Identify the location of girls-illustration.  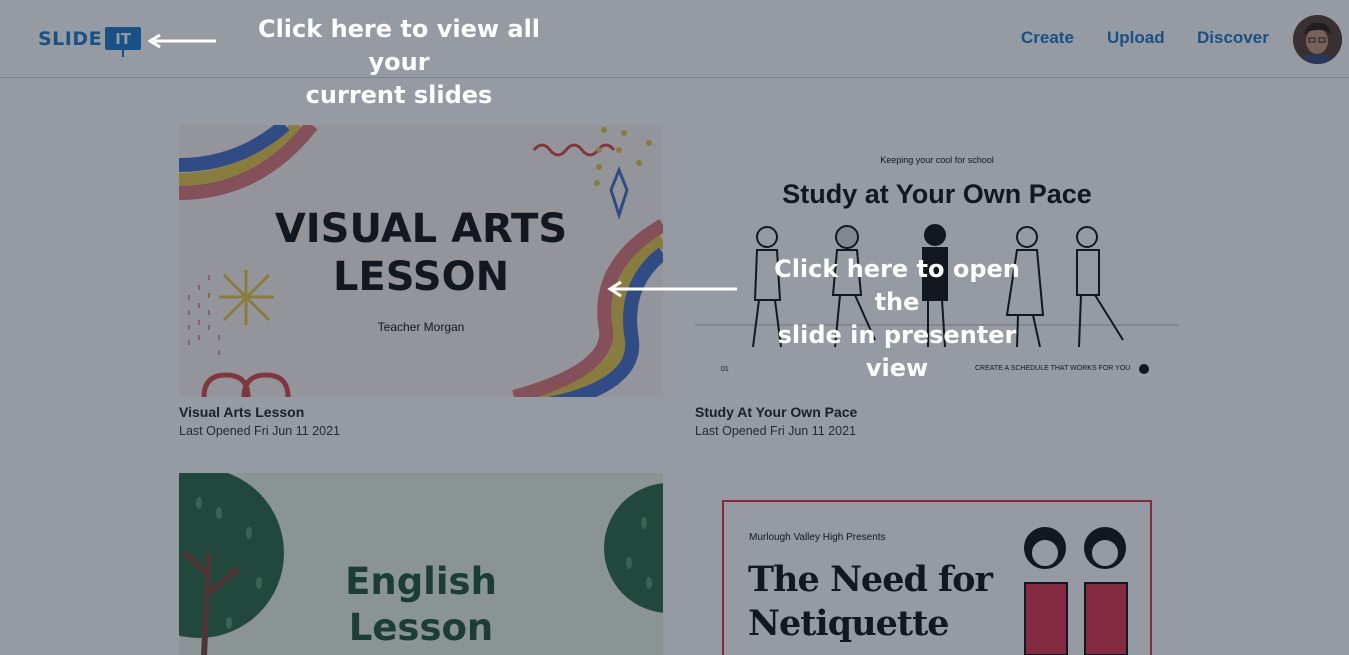
(1076, 591).